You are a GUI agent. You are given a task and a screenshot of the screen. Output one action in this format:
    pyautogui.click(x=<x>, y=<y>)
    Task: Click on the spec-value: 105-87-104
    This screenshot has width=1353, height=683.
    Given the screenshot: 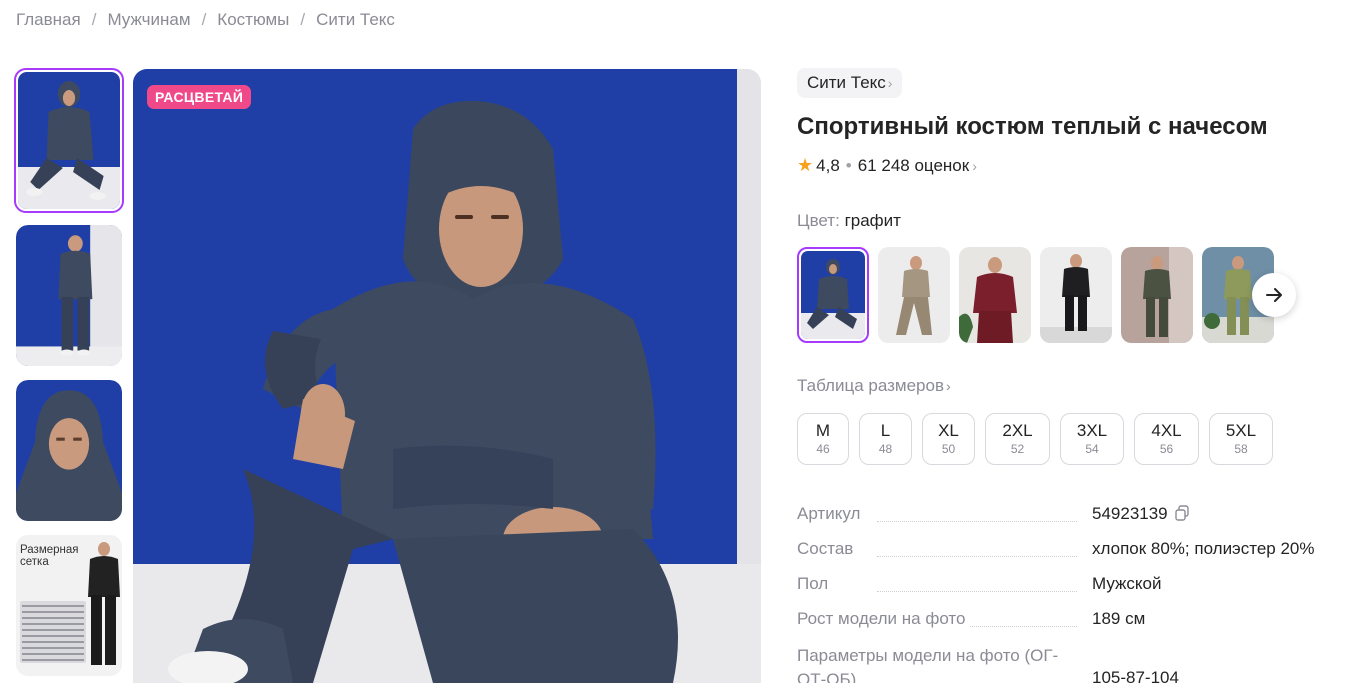 What is the action you would take?
    pyautogui.click(x=1135, y=675)
    